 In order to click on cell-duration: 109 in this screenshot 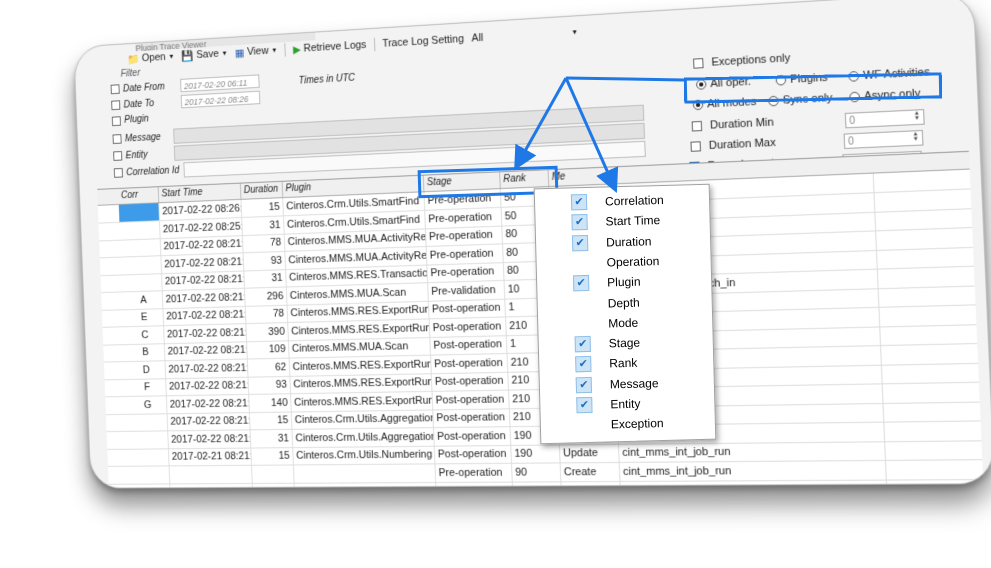, I will do `click(268, 349)`.